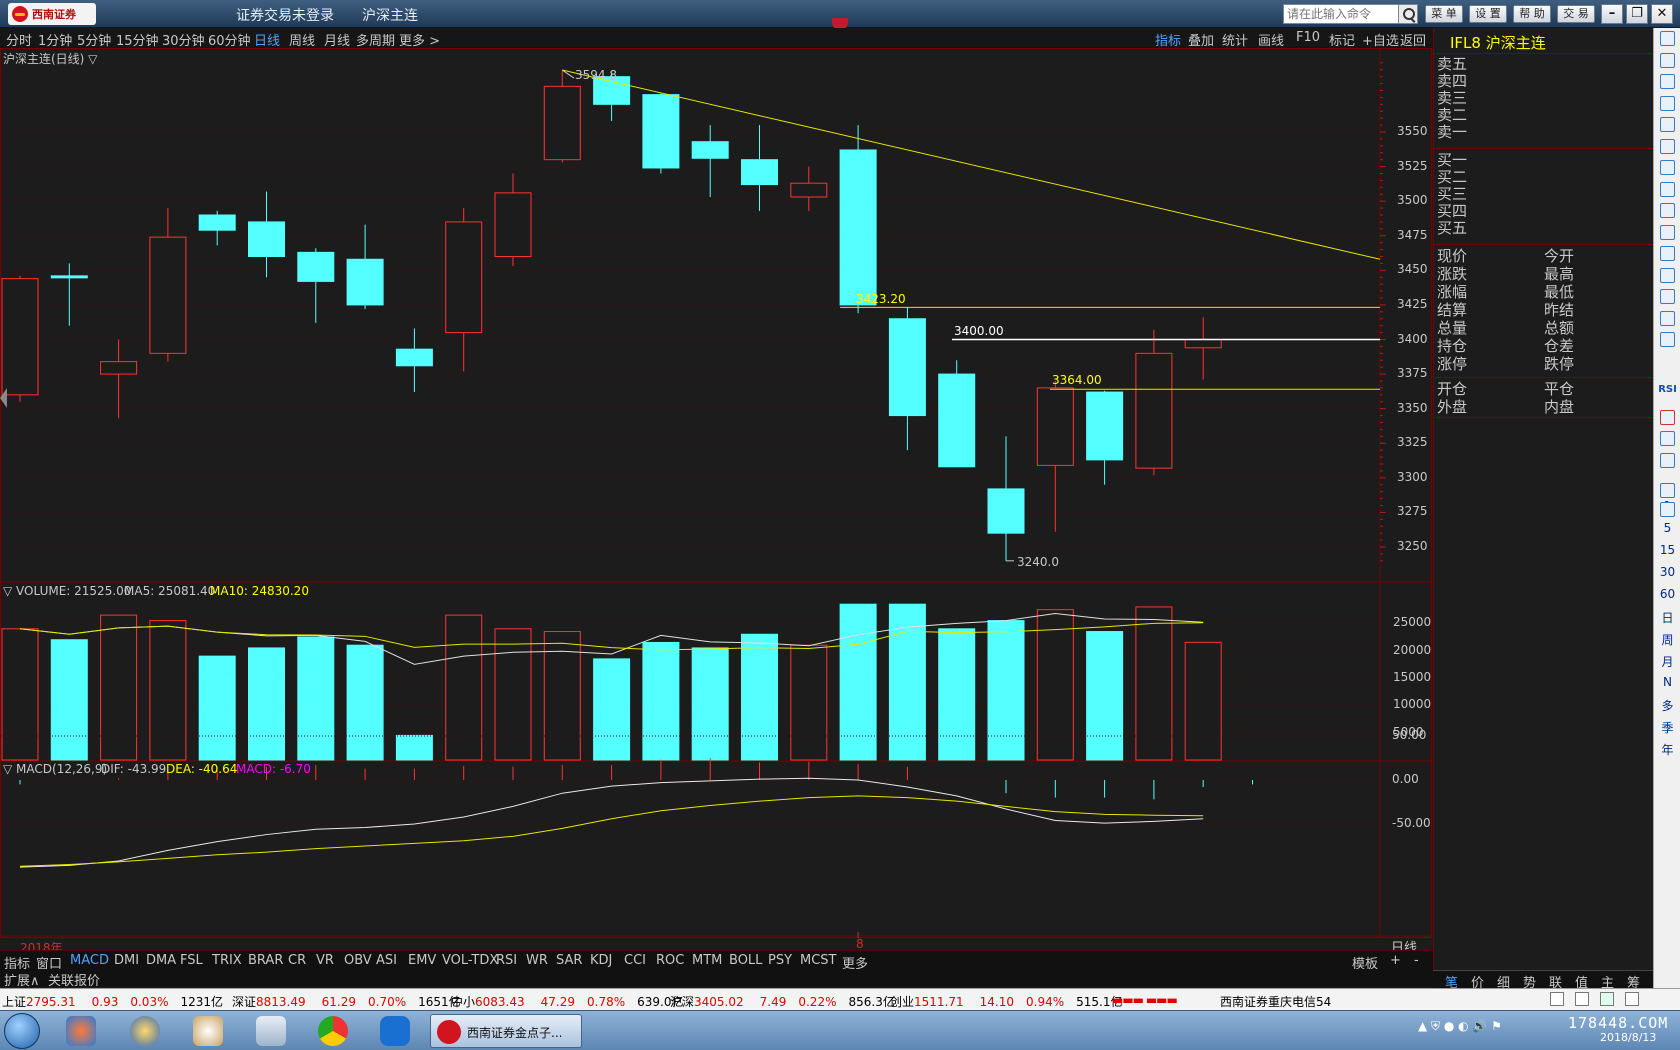 The image size is (1680, 1050). What do you see at coordinates (1667, 749) in the screenshot?
I see `vtool-12: 年` at bounding box center [1667, 749].